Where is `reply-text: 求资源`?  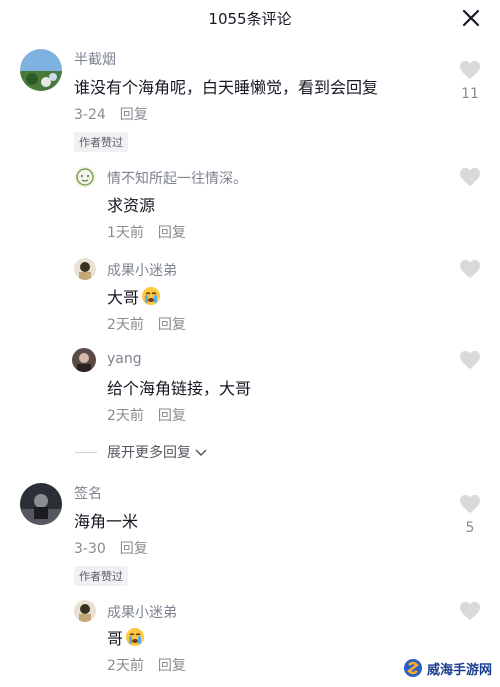
reply-text: 求资源 is located at coordinates (131, 205).